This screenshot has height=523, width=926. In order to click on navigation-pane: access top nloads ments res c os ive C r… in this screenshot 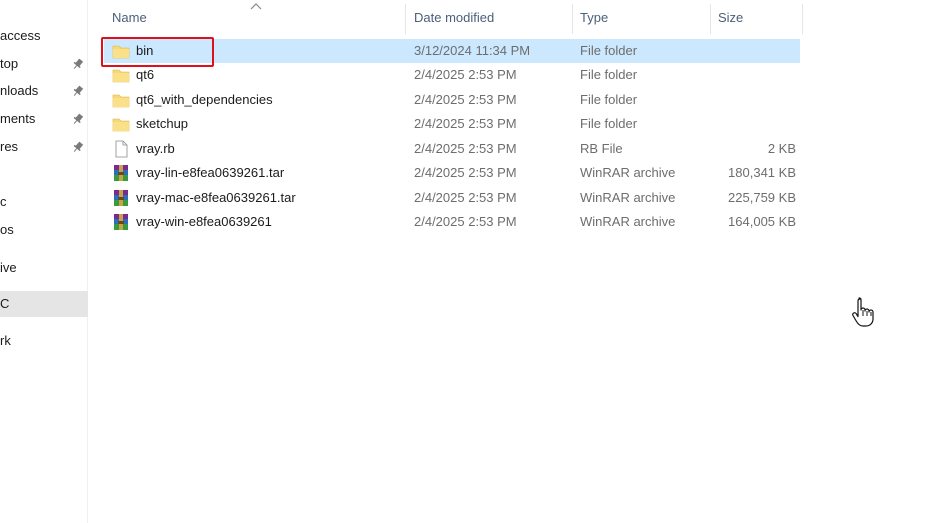, I will do `click(44, 261)`.